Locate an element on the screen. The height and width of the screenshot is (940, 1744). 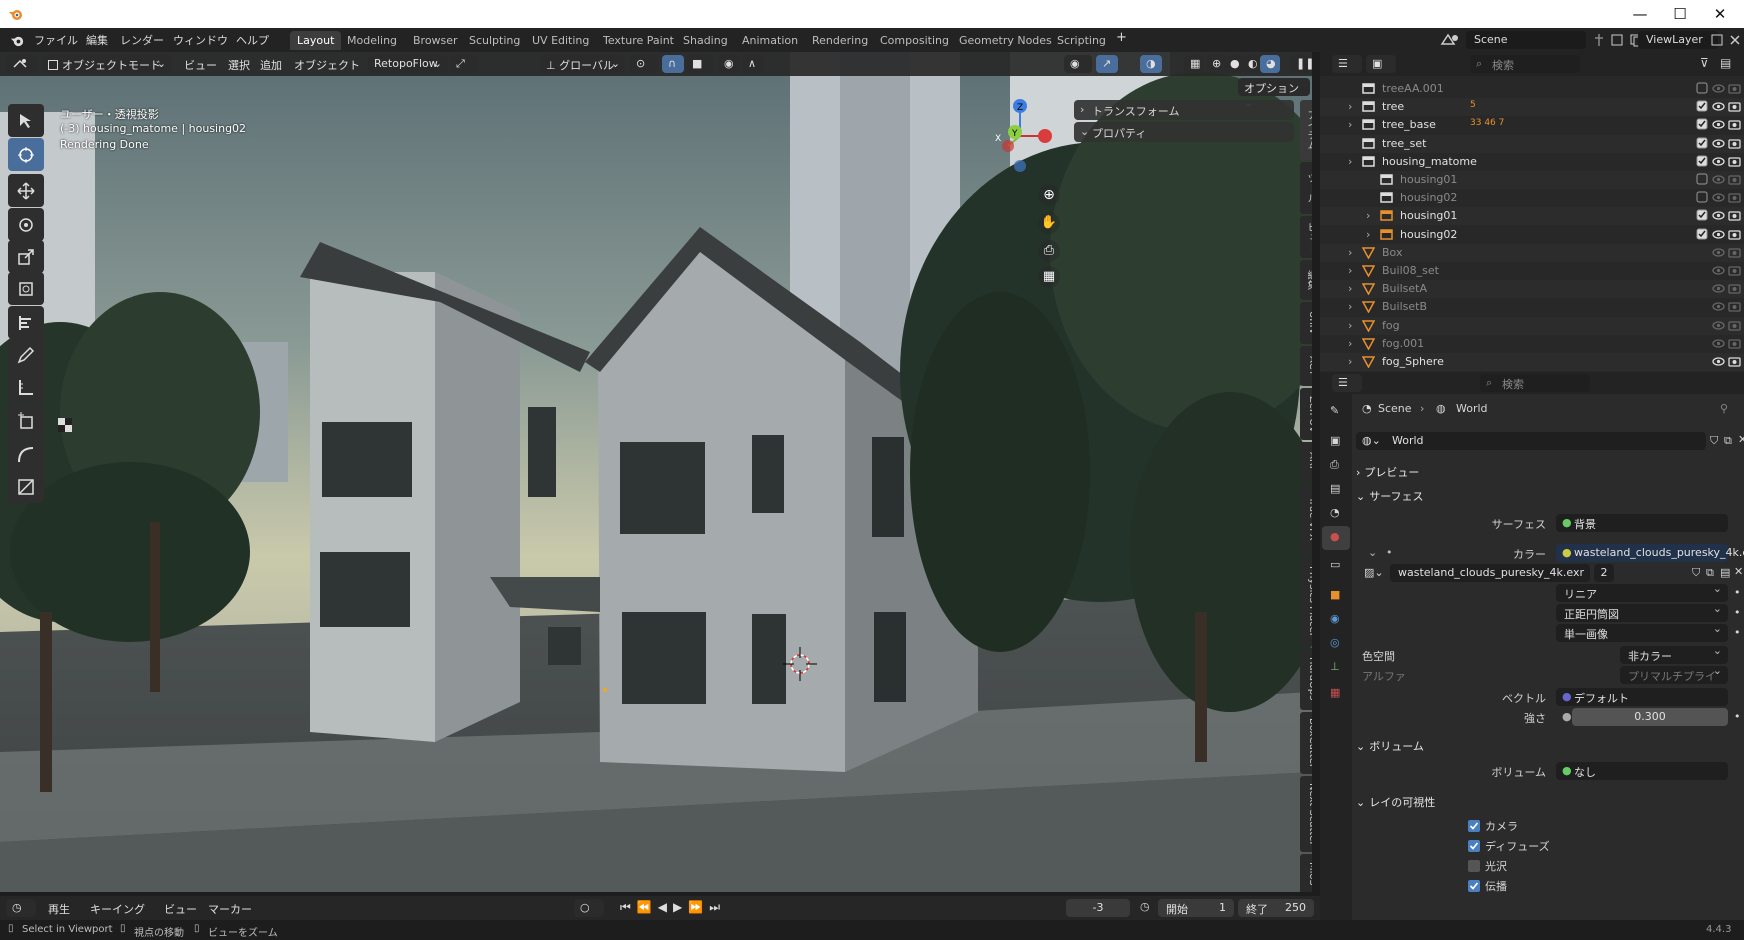
tool-tweak is located at coordinates (26, 120).